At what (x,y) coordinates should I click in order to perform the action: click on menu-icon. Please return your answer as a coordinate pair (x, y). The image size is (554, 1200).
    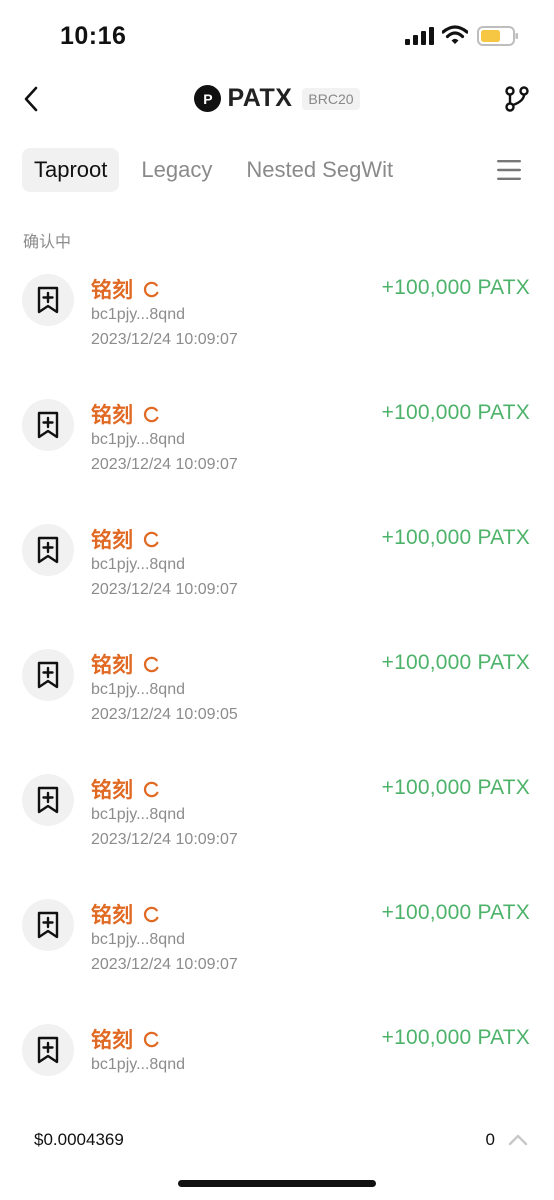
    Looking at the image, I should click on (509, 170).